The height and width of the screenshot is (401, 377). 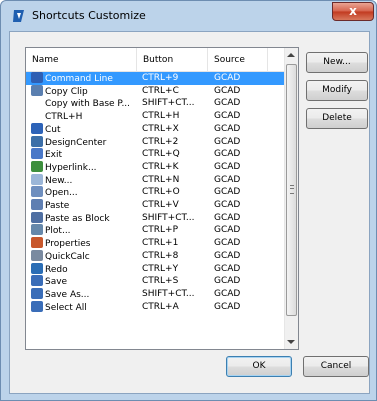 What do you see at coordinates (87, 256) in the screenshot?
I see `row-name-cell: QuickCalc` at bounding box center [87, 256].